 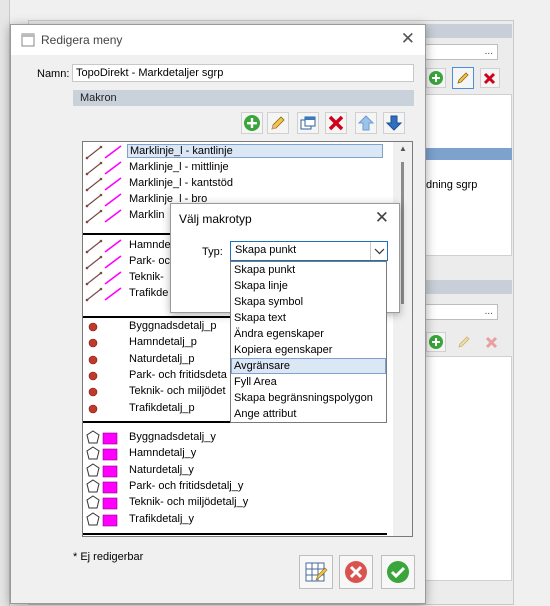 I want to click on type-option: Avgränsare, so click(x=308, y=366).